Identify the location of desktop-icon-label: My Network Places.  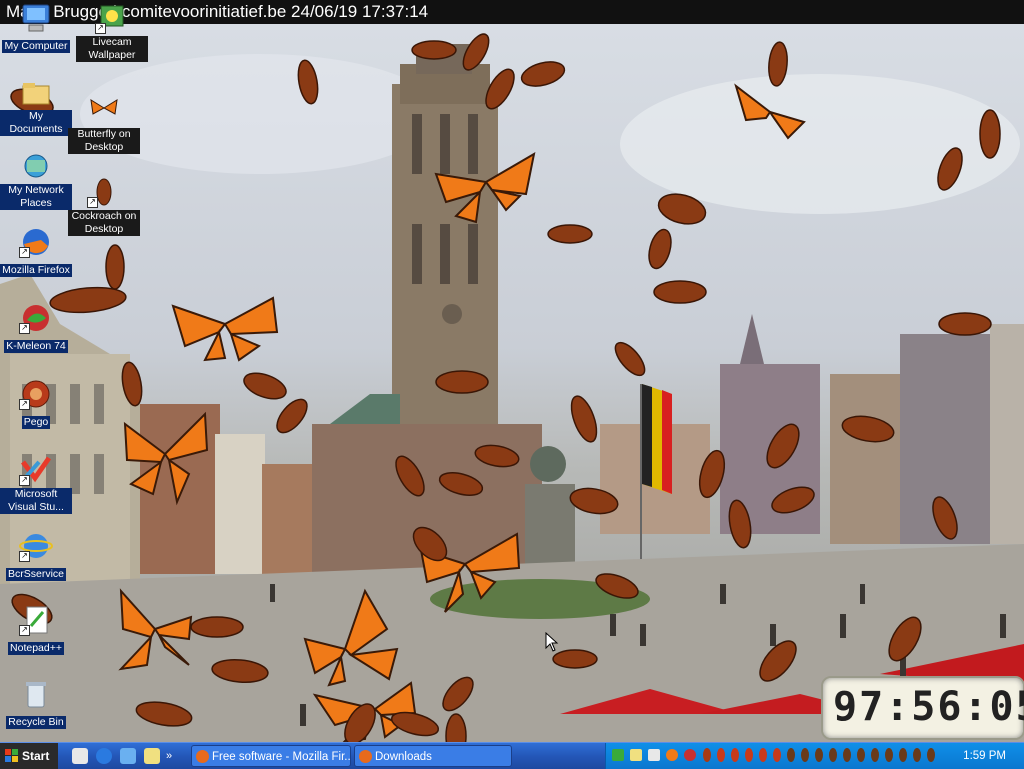
(36, 197).